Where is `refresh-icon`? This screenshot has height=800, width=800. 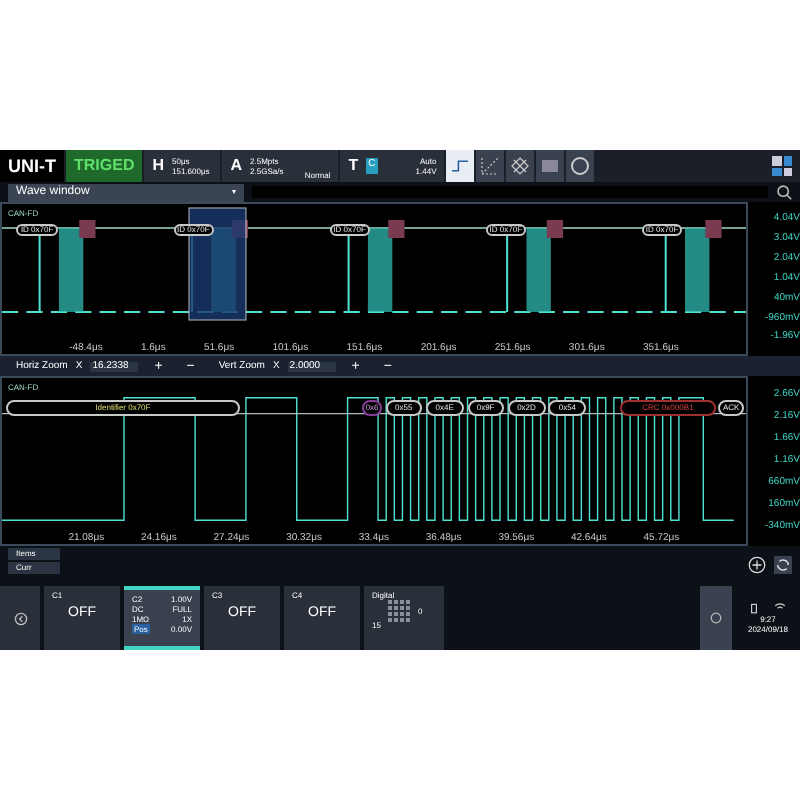 refresh-icon is located at coordinates (783, 565).